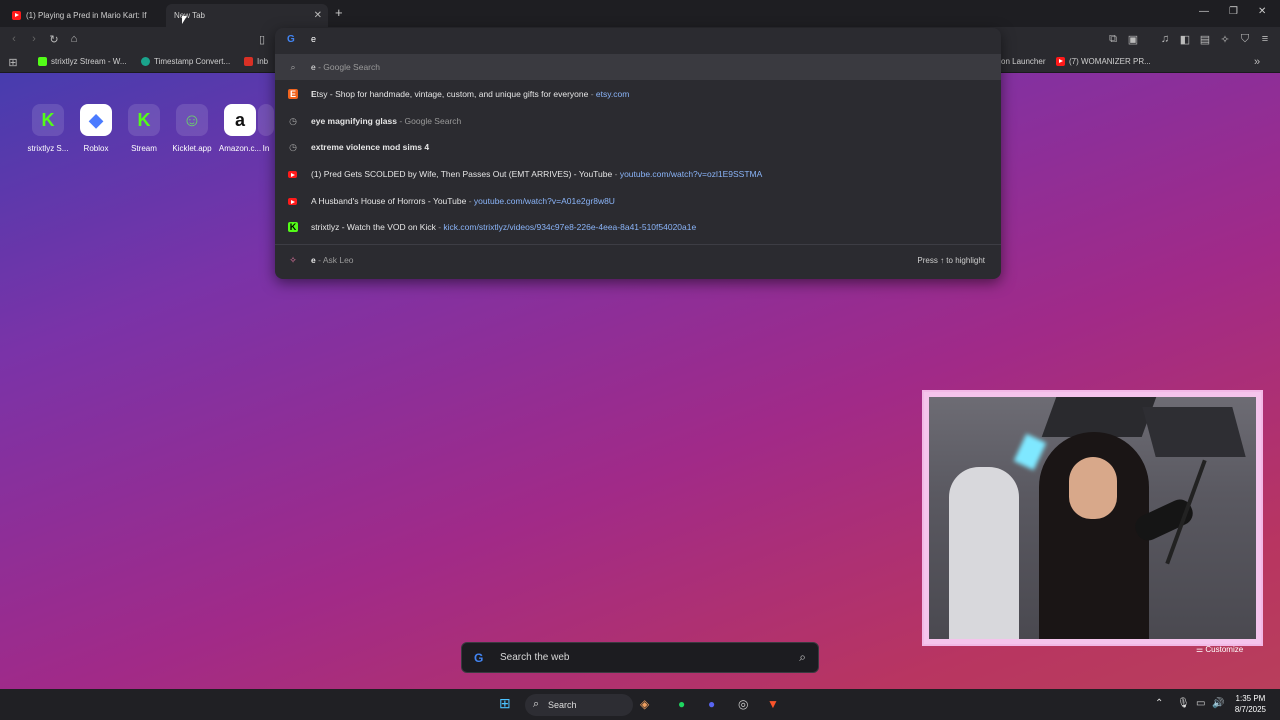  Describe the element at coordinates (370, 147) in the screenshot. I see `suggestion-query: extreme violence mod sims 4` at that location.